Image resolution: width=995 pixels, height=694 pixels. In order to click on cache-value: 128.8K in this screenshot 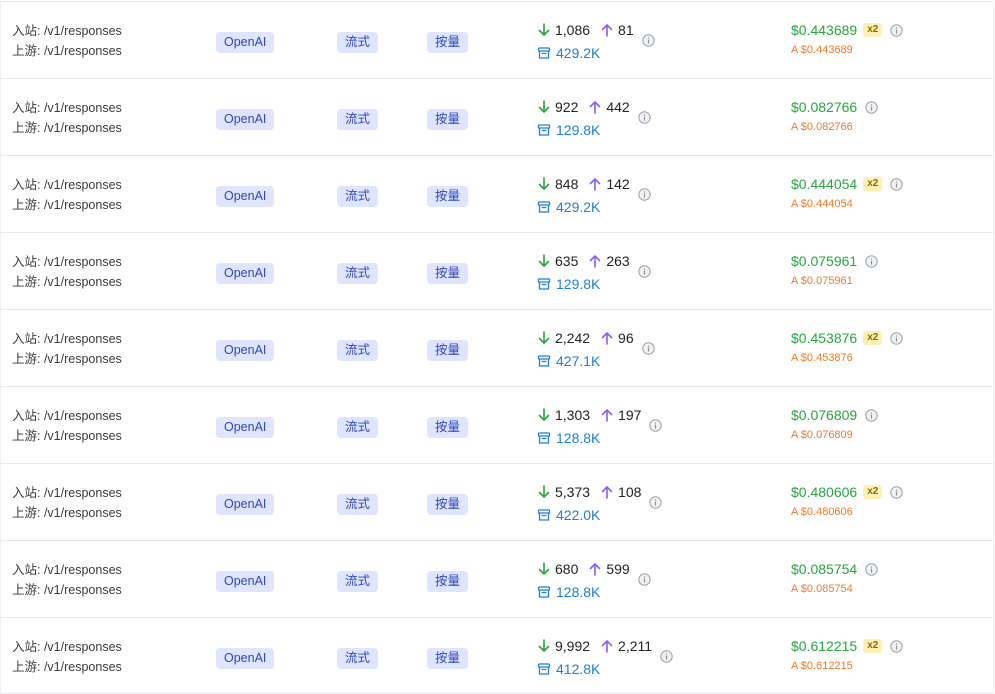, I will do `click(578, 592)`.